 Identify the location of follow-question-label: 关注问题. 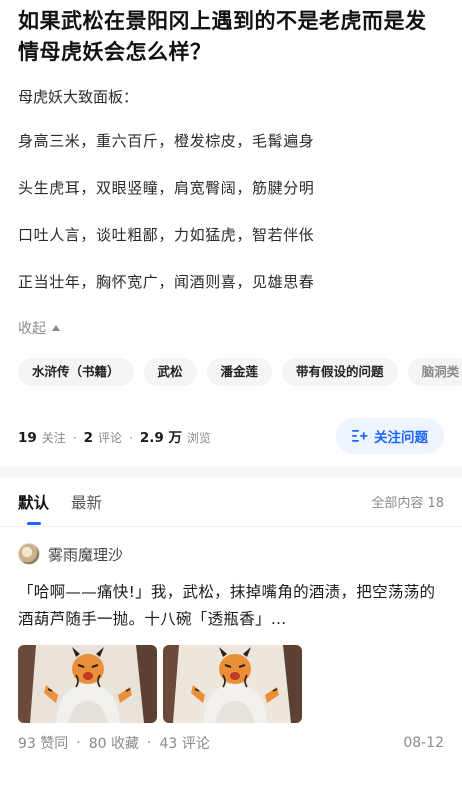
(401, 438).